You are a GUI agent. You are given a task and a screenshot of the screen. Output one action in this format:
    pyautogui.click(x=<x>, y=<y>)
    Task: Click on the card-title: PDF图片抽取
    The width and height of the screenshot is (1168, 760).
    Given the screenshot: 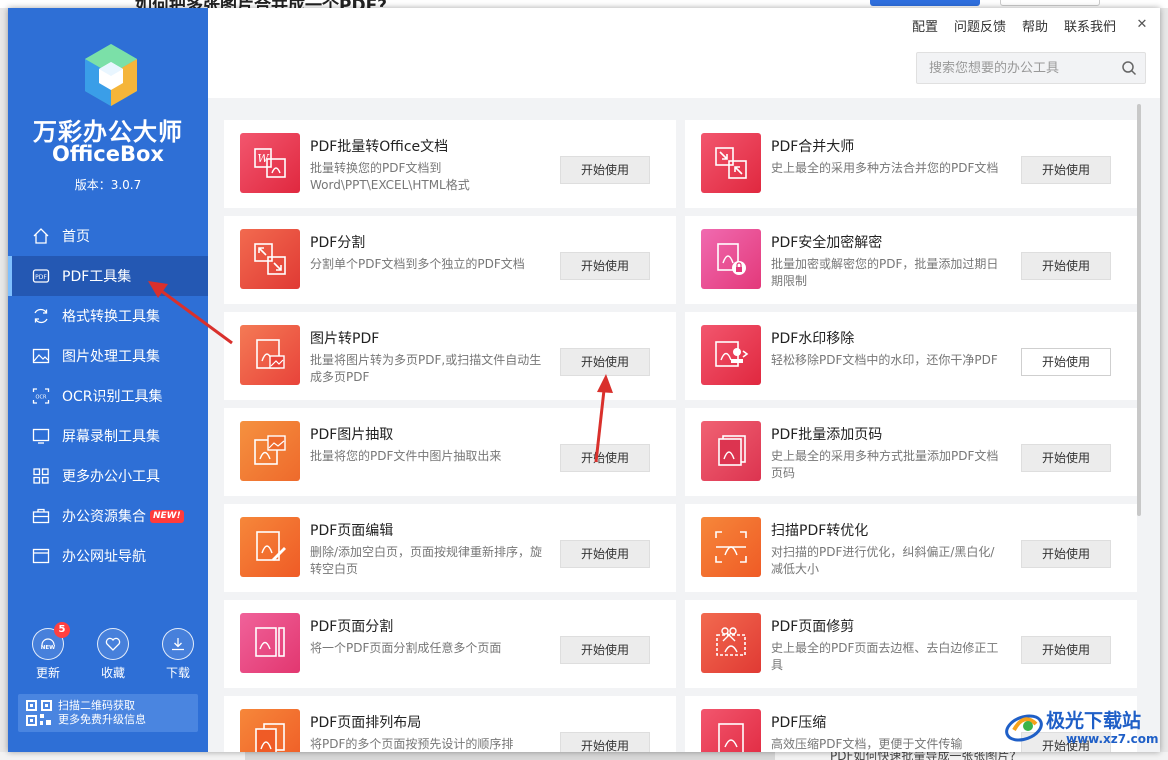 What is the action you would take?
    pyautogui.click(x=352, y=435)
    